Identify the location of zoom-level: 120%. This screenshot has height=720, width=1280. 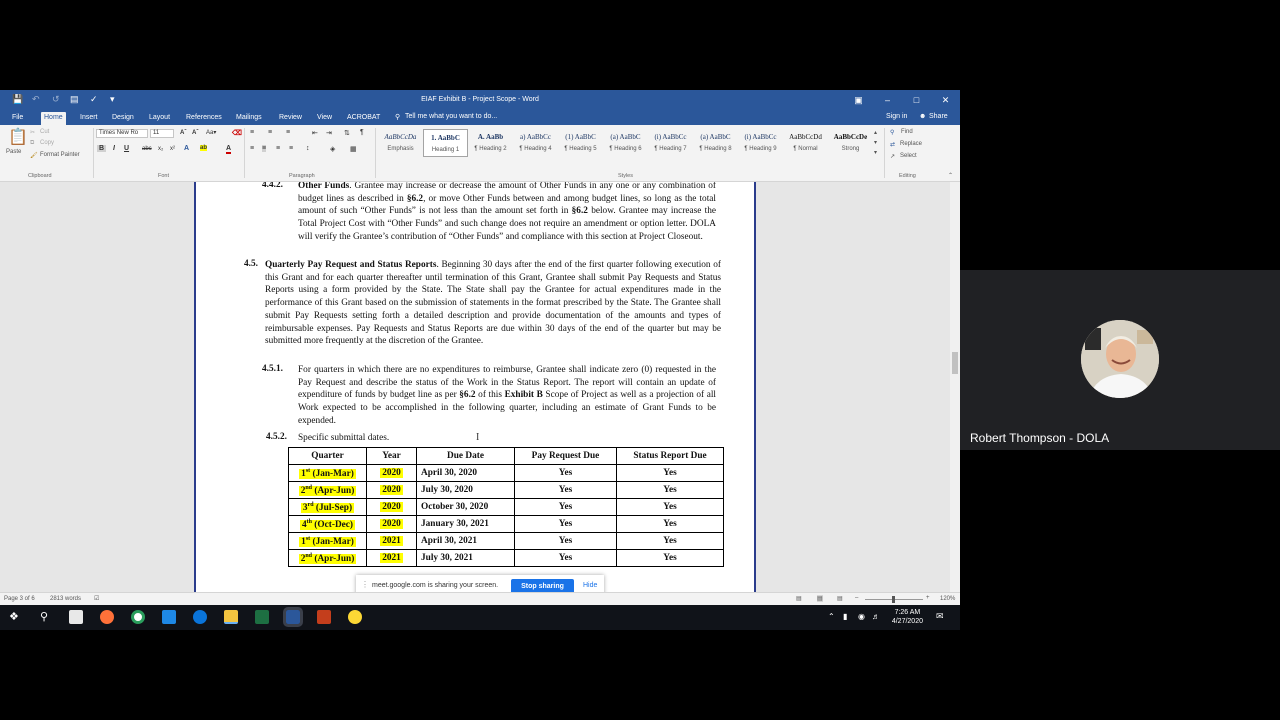
(947, 599).